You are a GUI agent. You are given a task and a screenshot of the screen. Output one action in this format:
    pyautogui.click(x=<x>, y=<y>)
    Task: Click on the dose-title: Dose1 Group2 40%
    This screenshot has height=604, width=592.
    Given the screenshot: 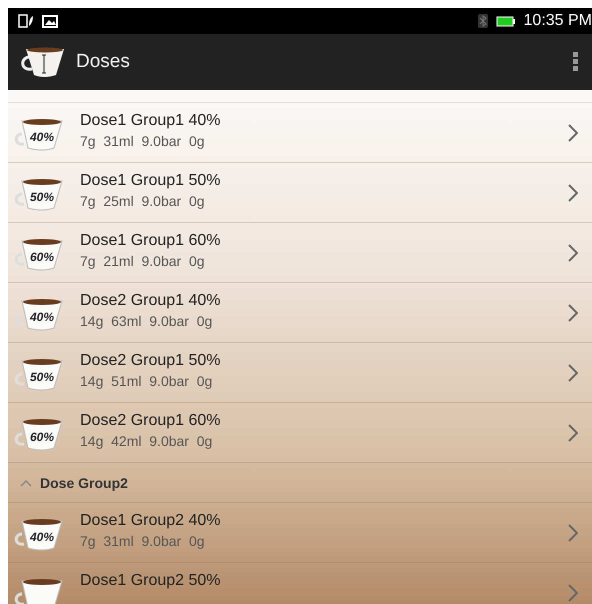 What is the action you would take?
    pyautogui.click(x=151, y=521)
    